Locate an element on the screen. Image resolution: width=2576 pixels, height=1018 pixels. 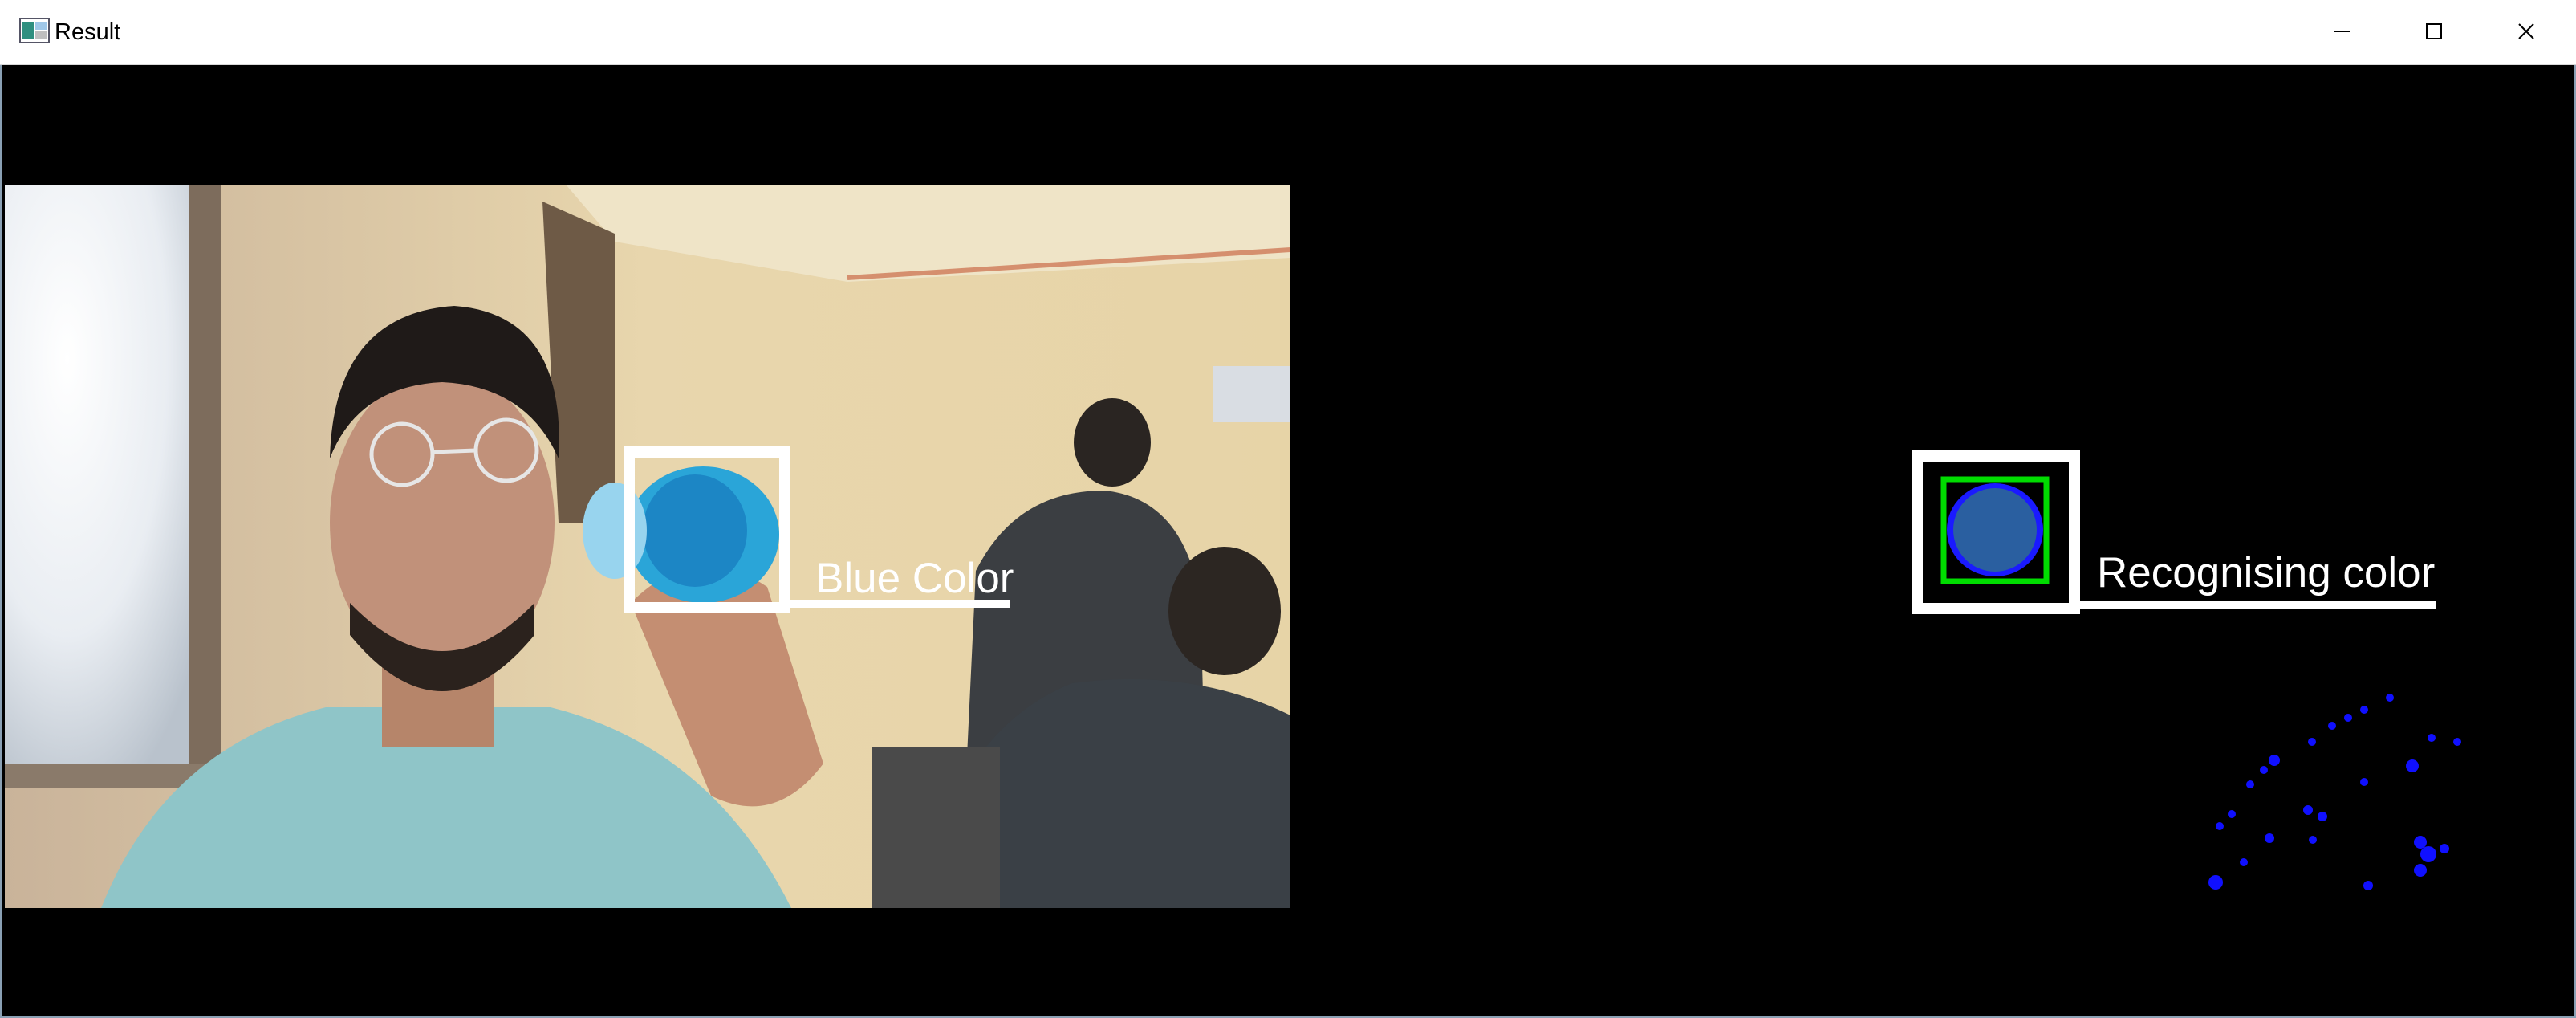
close-button is located at coordinates (2526, 32).